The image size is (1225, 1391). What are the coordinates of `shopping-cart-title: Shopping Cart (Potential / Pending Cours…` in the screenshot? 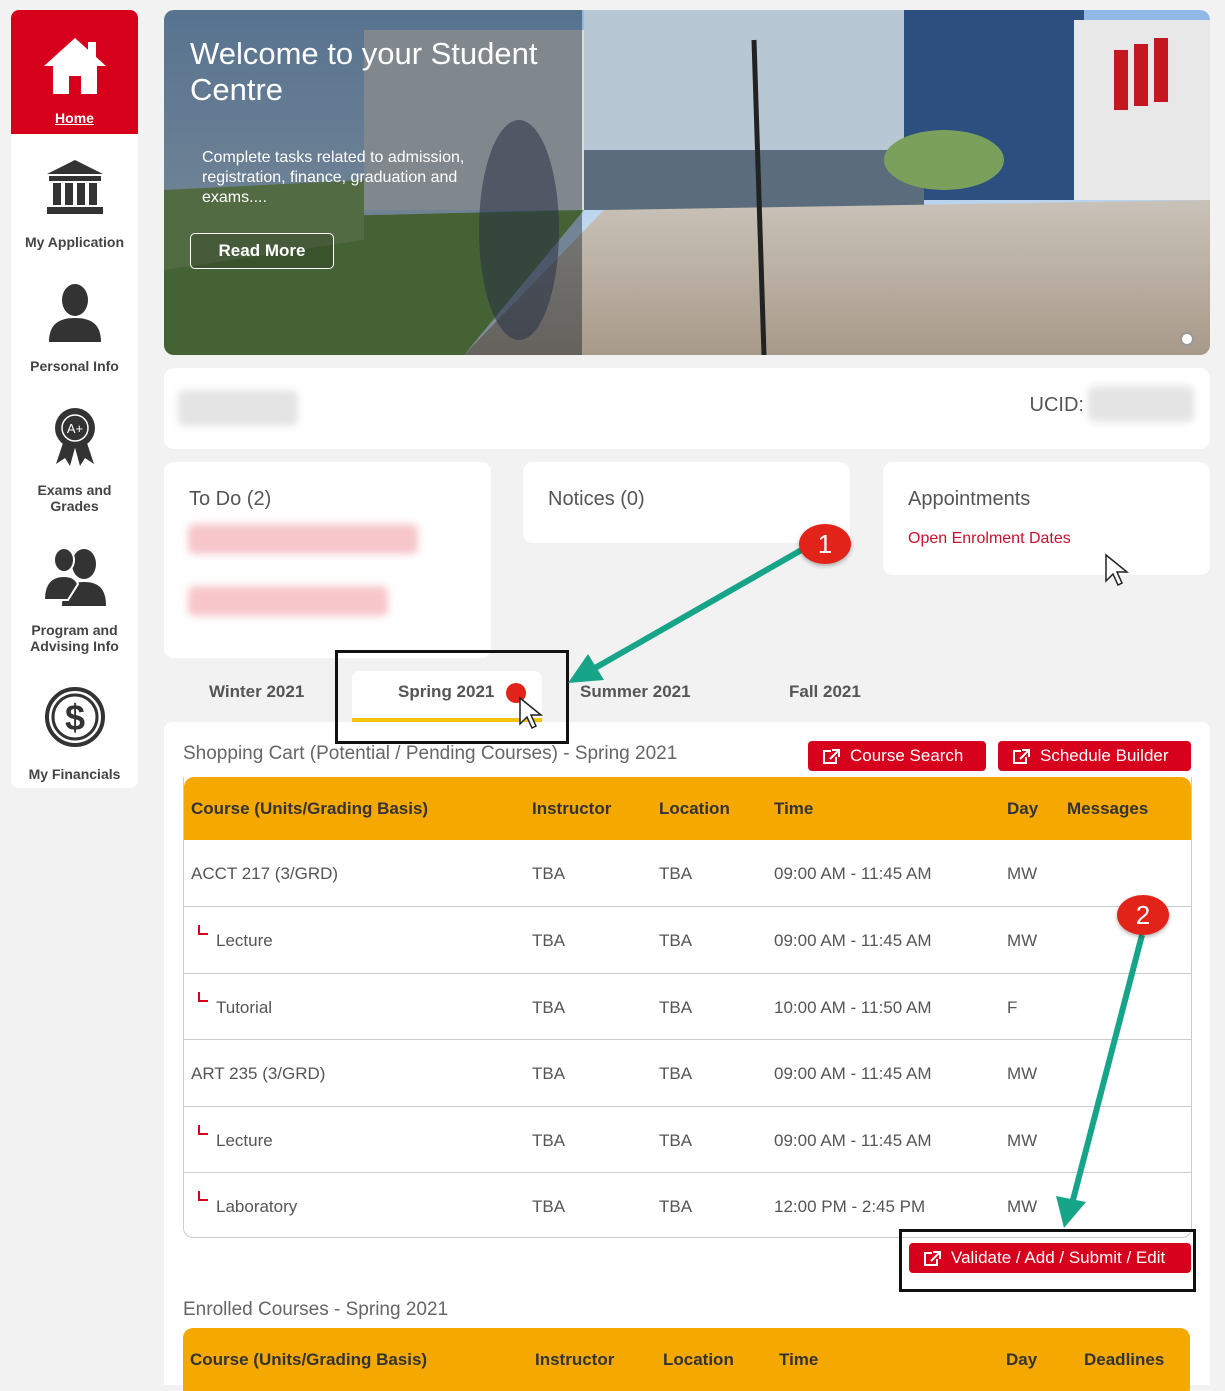 It's located at (430, 753).